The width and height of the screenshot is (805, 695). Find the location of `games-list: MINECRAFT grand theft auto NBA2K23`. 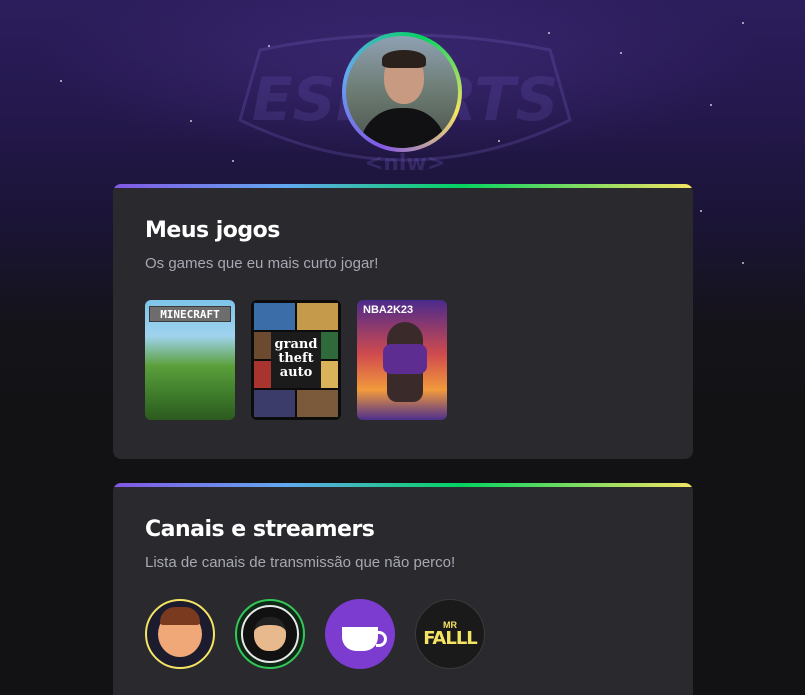

games-list: MINECRAFT grand theft auto NBA2K23 is located at coordinates (296, 360).